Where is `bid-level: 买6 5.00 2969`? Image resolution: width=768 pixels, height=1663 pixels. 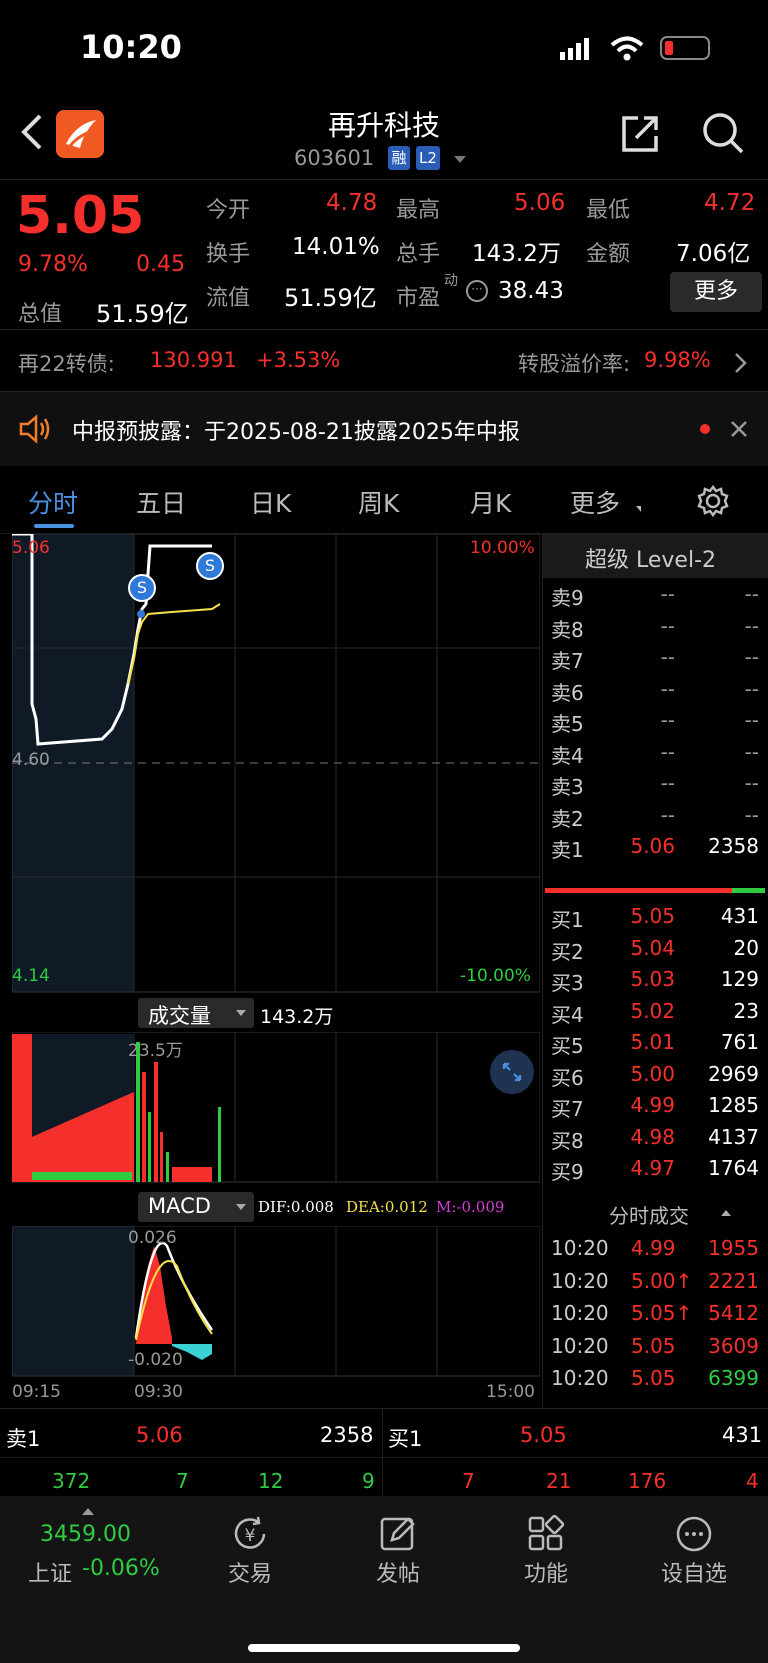 bid-level: 买6 5.00 2969 is located at coordinates (654, 1074).